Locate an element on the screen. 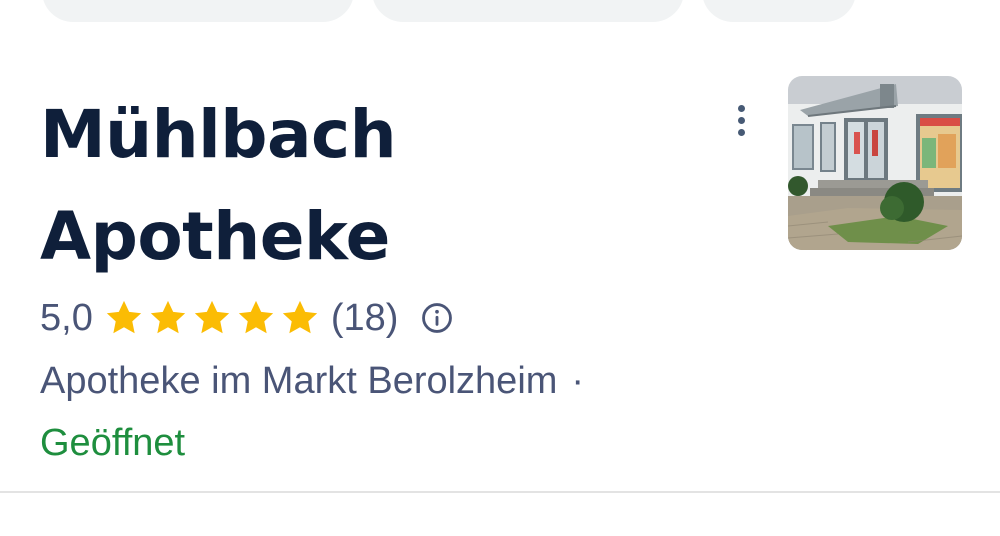 Image resolution: width=1000 pixels, height=536 pixels. storefront-image is located at coordinates (875, 163).